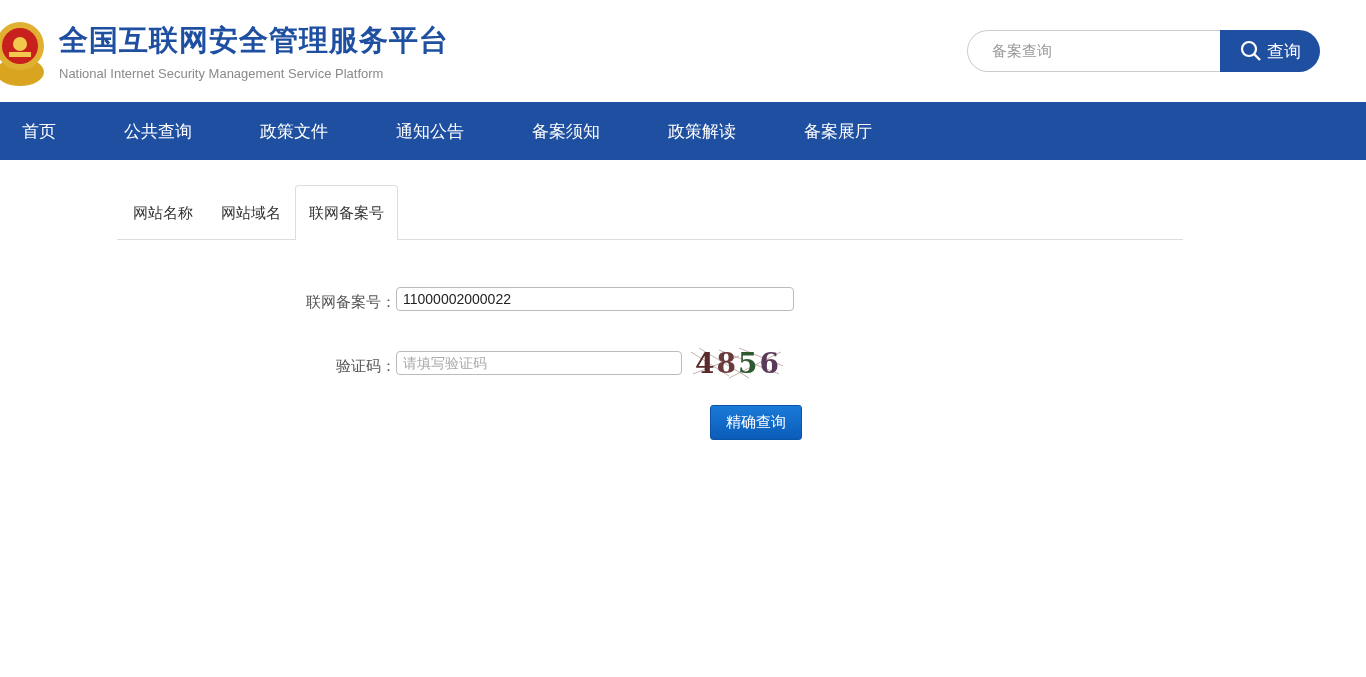 This screenshot has height=677, width=1366. What do you see at coordinates (1093, 51) in the screenshot?
I see `search-field: 备案查询` at bounding box center [1093, 51].